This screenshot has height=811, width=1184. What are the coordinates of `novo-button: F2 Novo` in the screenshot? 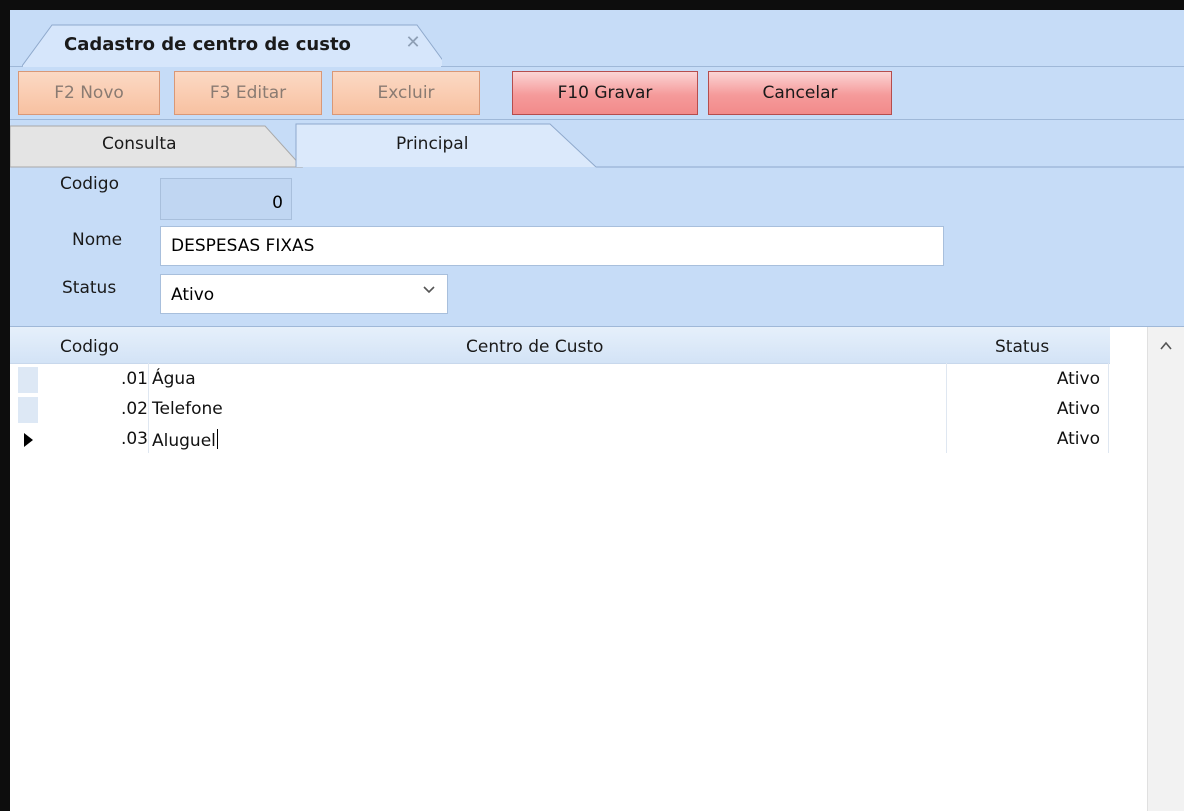 It's located at (89, 93).